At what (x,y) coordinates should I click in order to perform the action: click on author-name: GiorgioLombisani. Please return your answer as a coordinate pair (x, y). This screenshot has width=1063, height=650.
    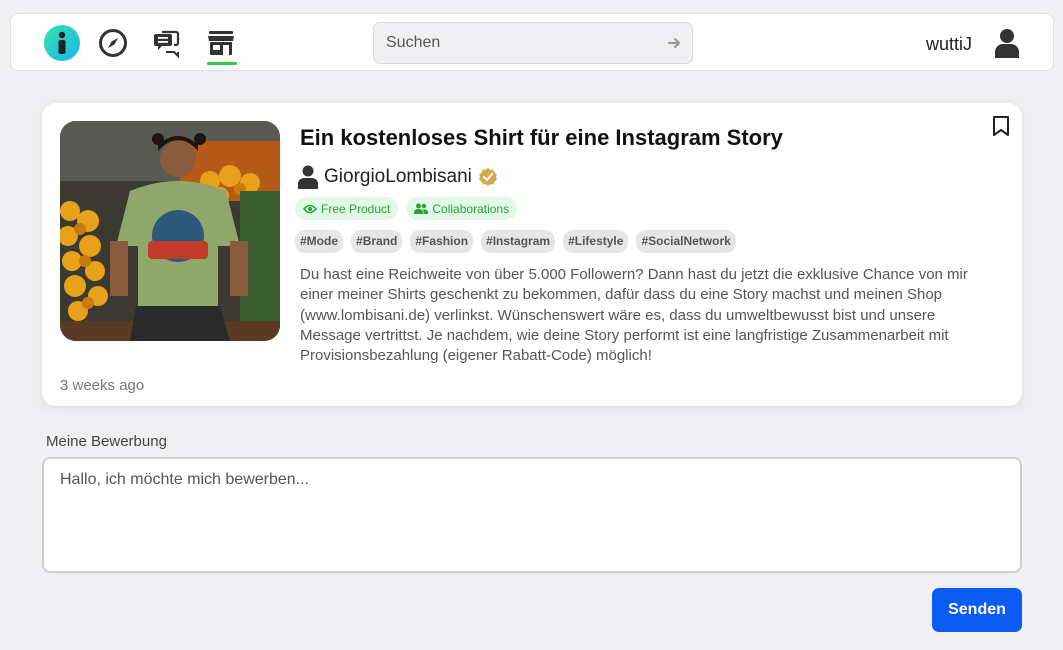
    Looking at the image, I should click on (398, 177).